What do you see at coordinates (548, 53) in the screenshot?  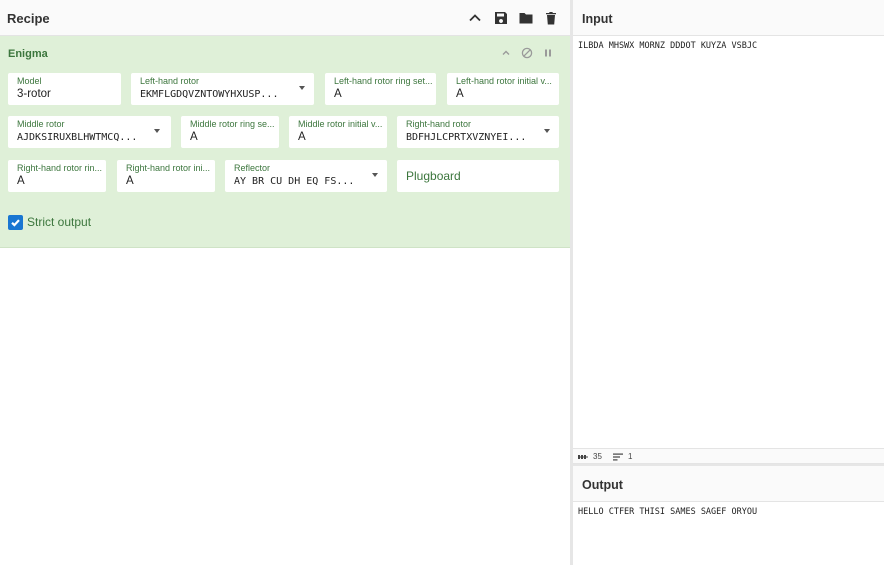 I see `pause-icon` at bounding box center [548, 53].